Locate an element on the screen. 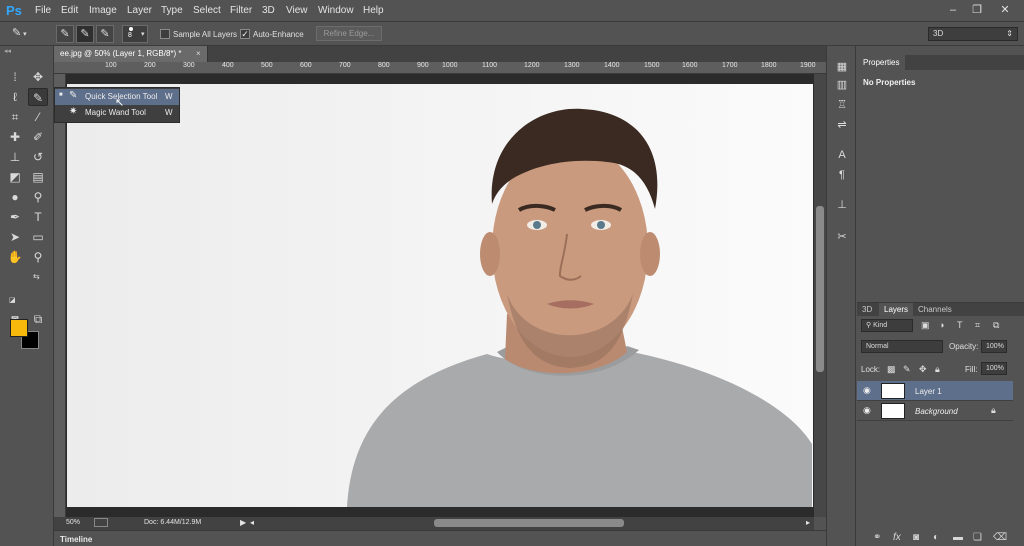  fill-input: 100% is located at coordinates (994, 368).